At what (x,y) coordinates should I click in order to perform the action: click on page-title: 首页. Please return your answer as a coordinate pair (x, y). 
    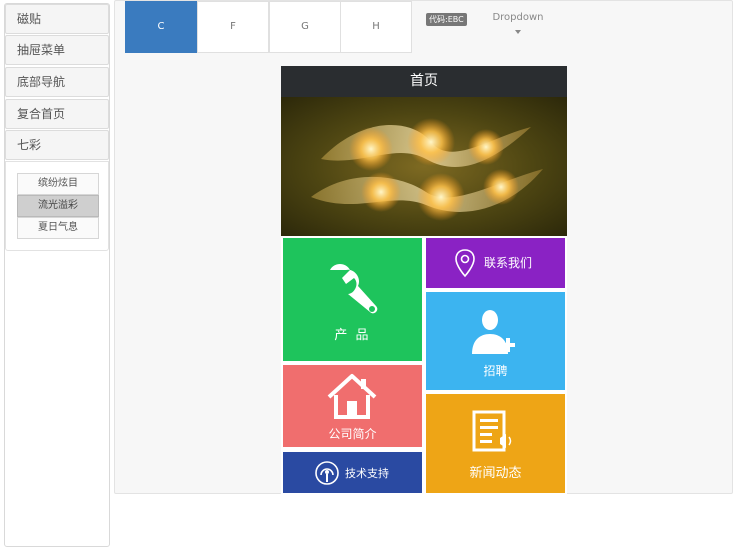
    Looking at the image, I should click on (424, 81).